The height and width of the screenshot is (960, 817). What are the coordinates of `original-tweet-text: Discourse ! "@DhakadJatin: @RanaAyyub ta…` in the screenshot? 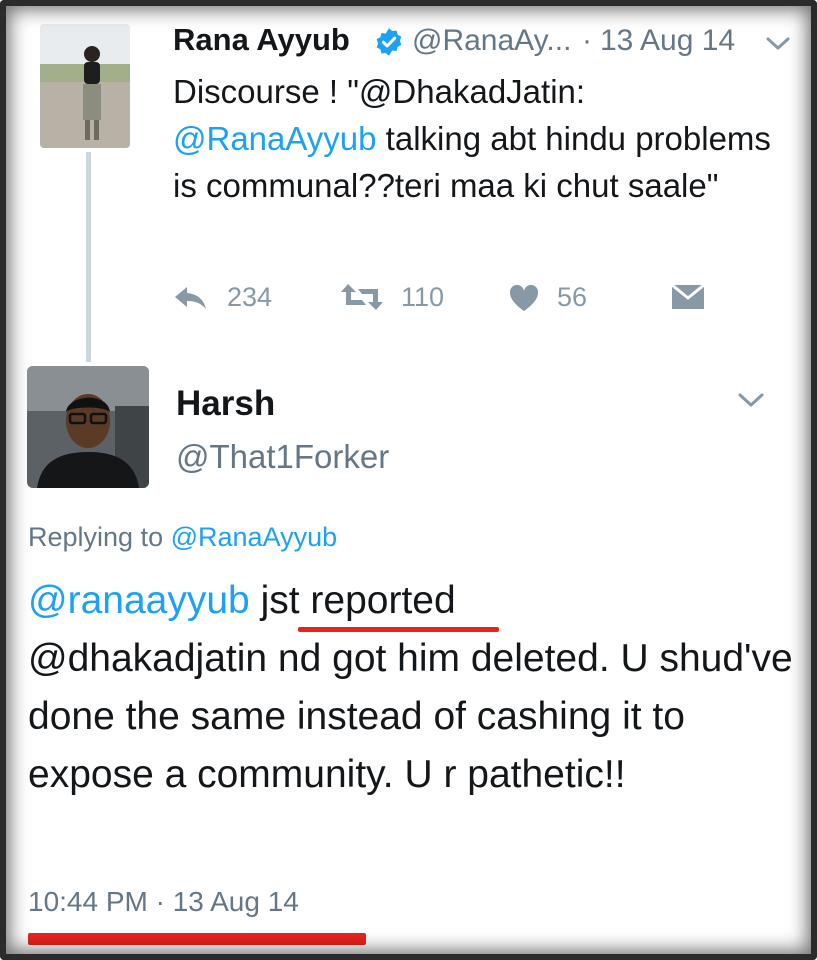 It's located at (473, 138).